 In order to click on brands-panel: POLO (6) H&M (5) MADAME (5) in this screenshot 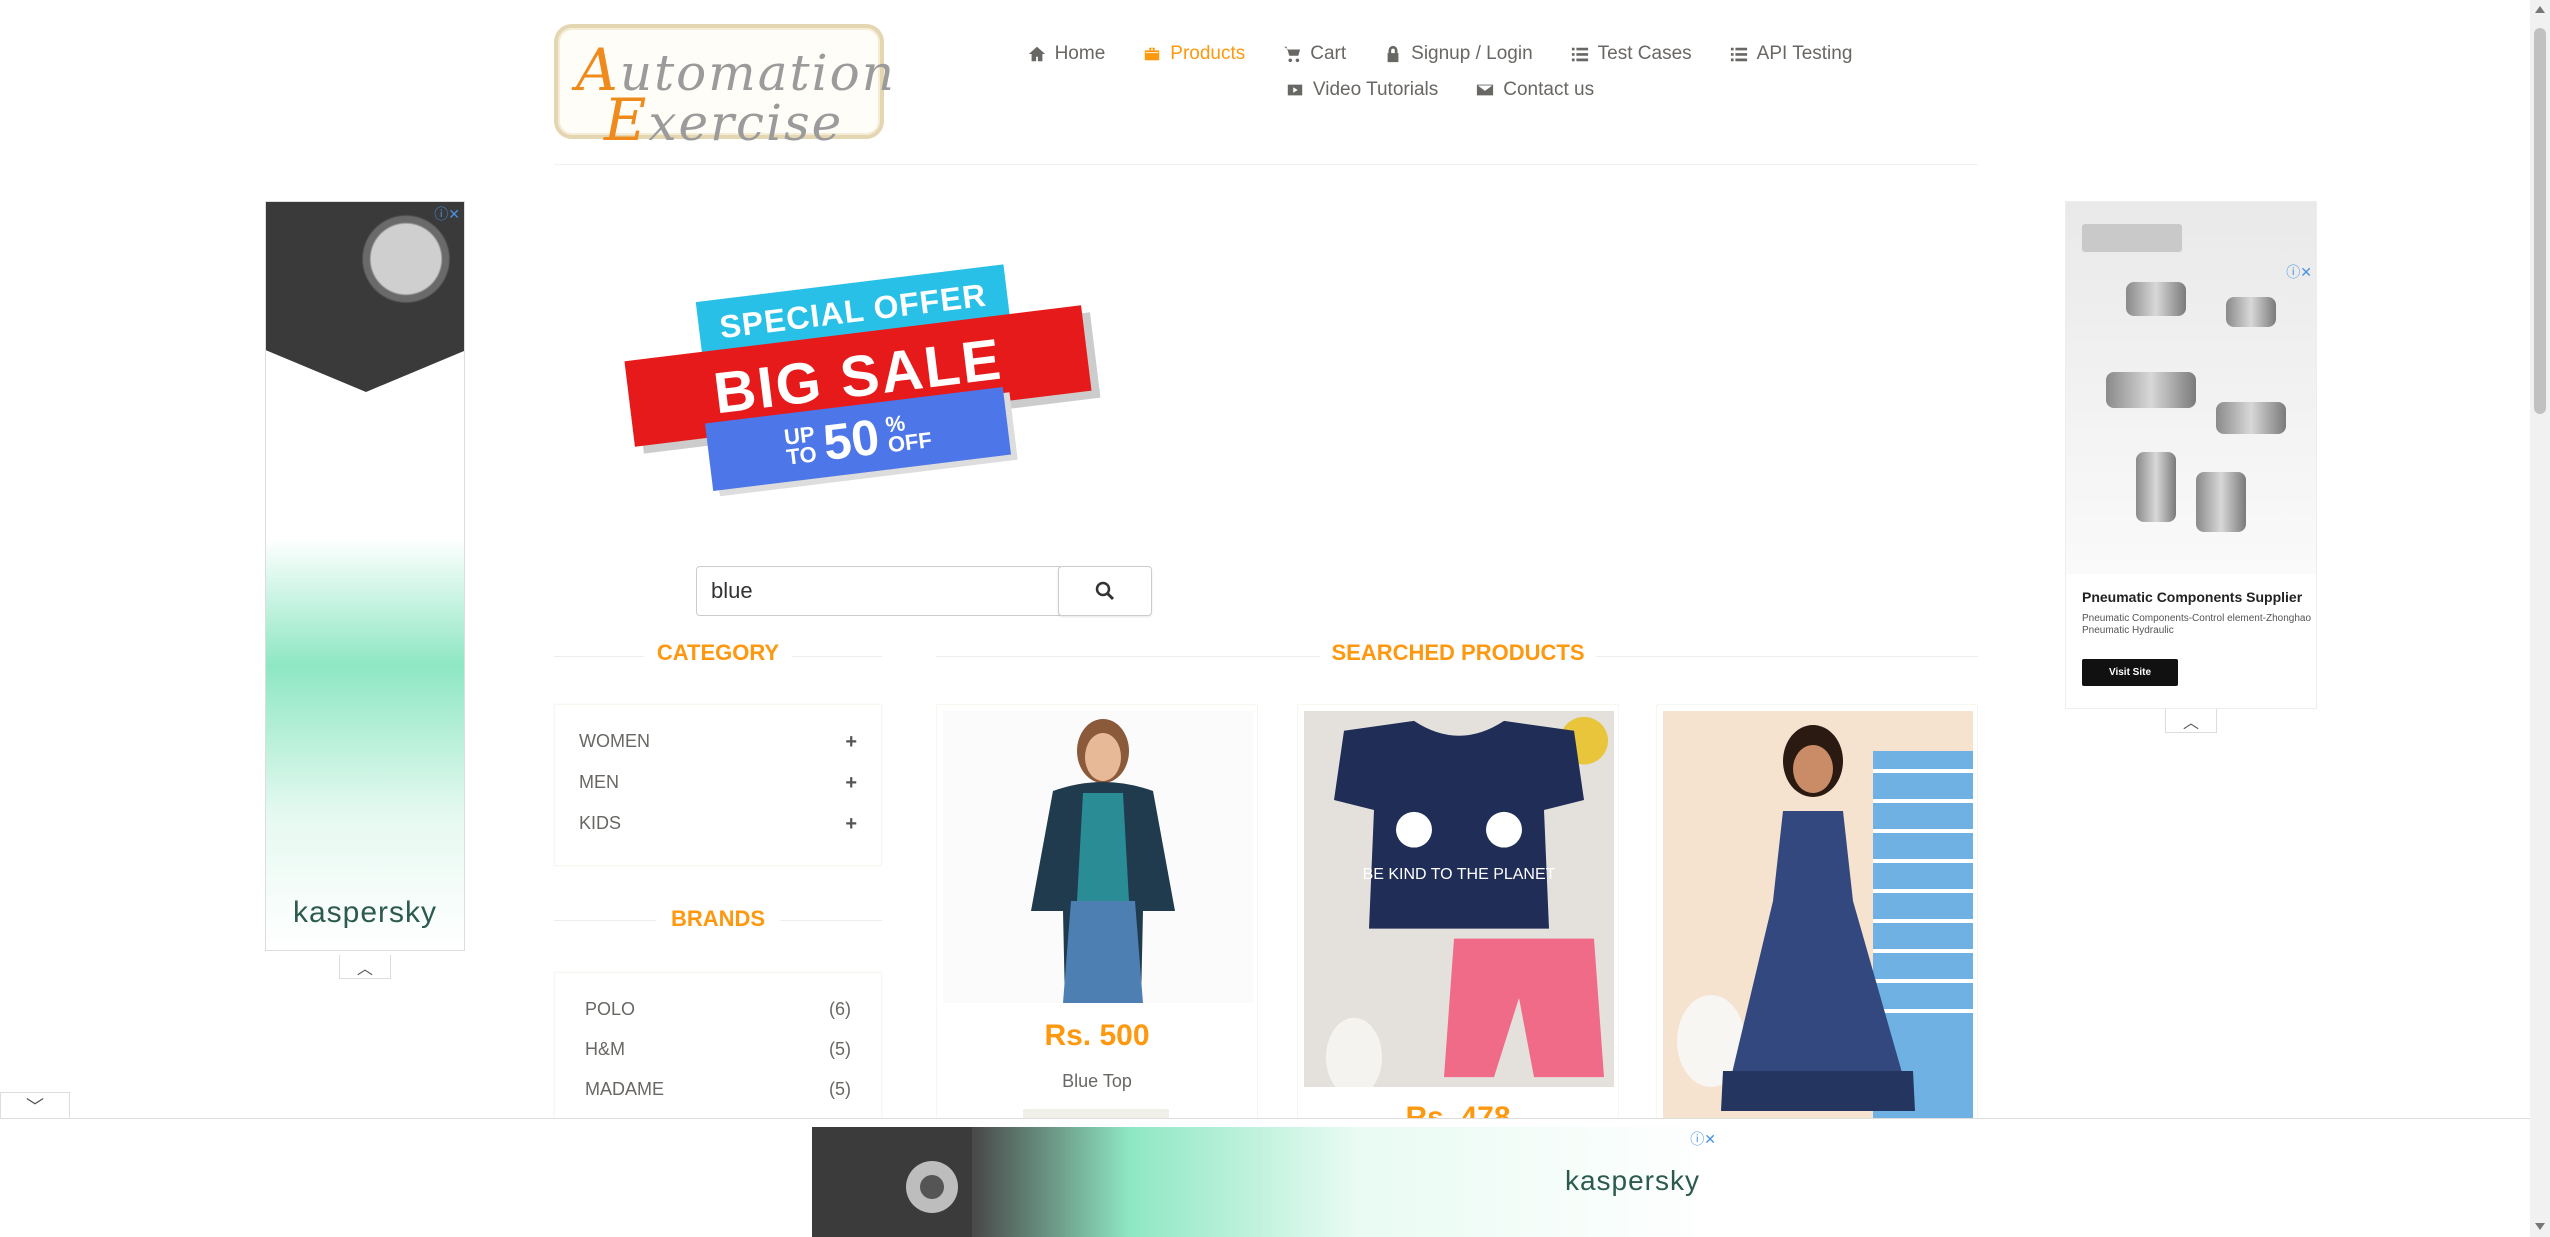, I will do `click(718, 1052)`.